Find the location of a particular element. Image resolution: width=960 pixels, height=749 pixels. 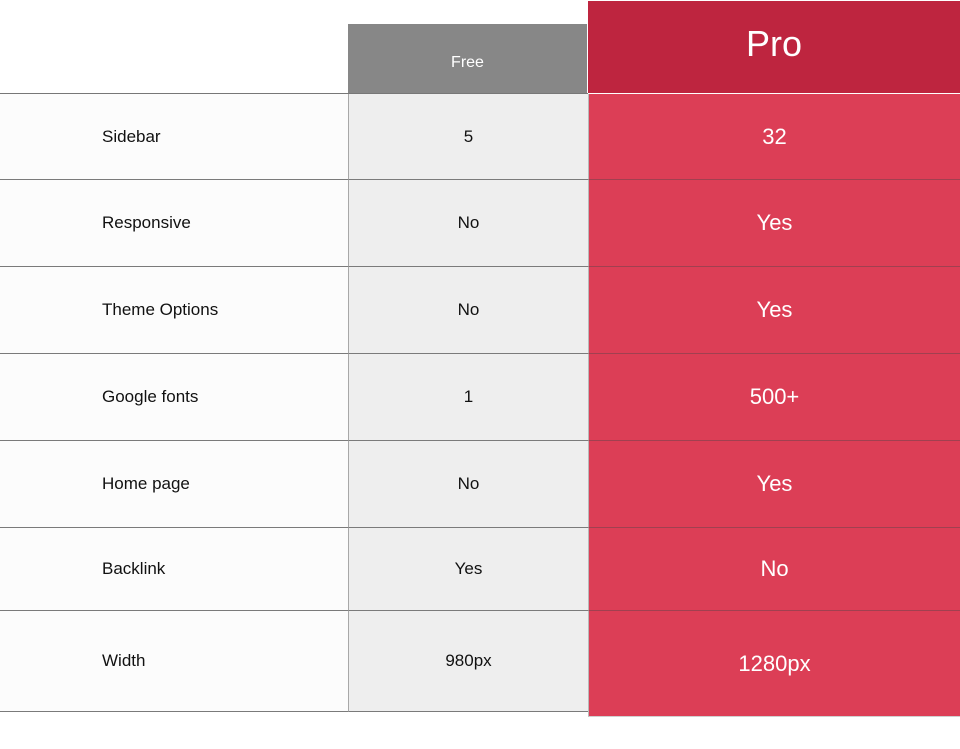

pro-value-cell: No is located at coordinates (774, 569).